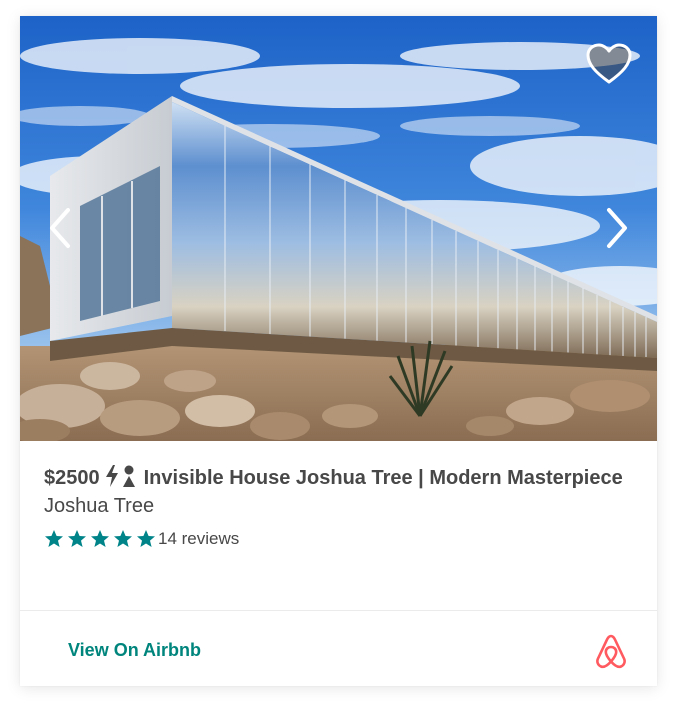  I want to click on instant-book-icon, so click(120, 476).